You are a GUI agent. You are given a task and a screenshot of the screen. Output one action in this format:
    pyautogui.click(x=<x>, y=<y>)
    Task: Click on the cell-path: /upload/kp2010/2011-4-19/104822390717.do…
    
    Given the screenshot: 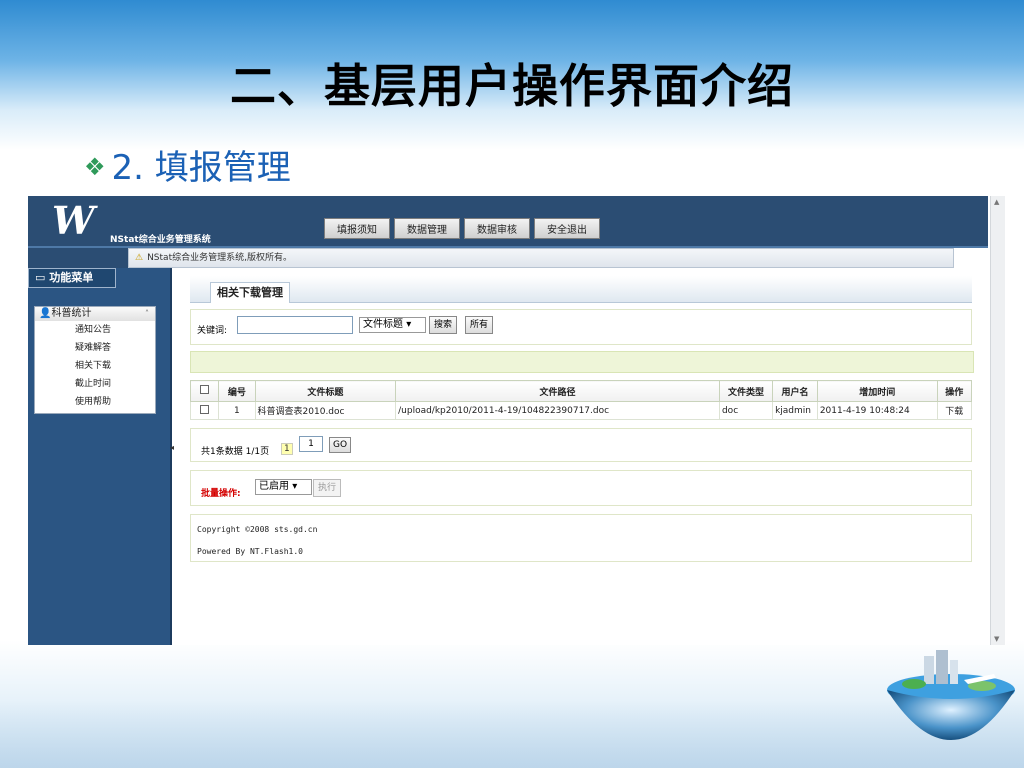 What is the action you would take?
    pyautogui.click(x=557, y=410)
    